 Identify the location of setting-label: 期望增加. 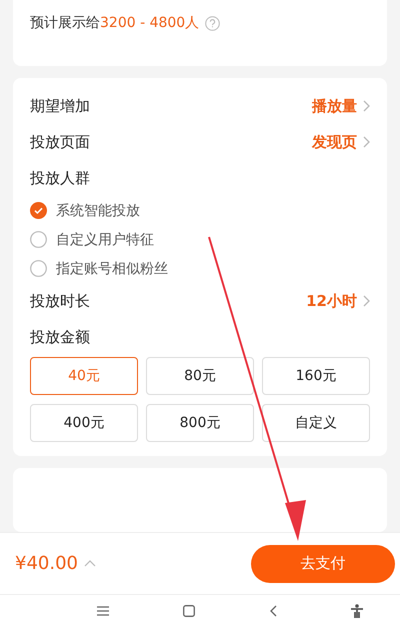
(60, 106).